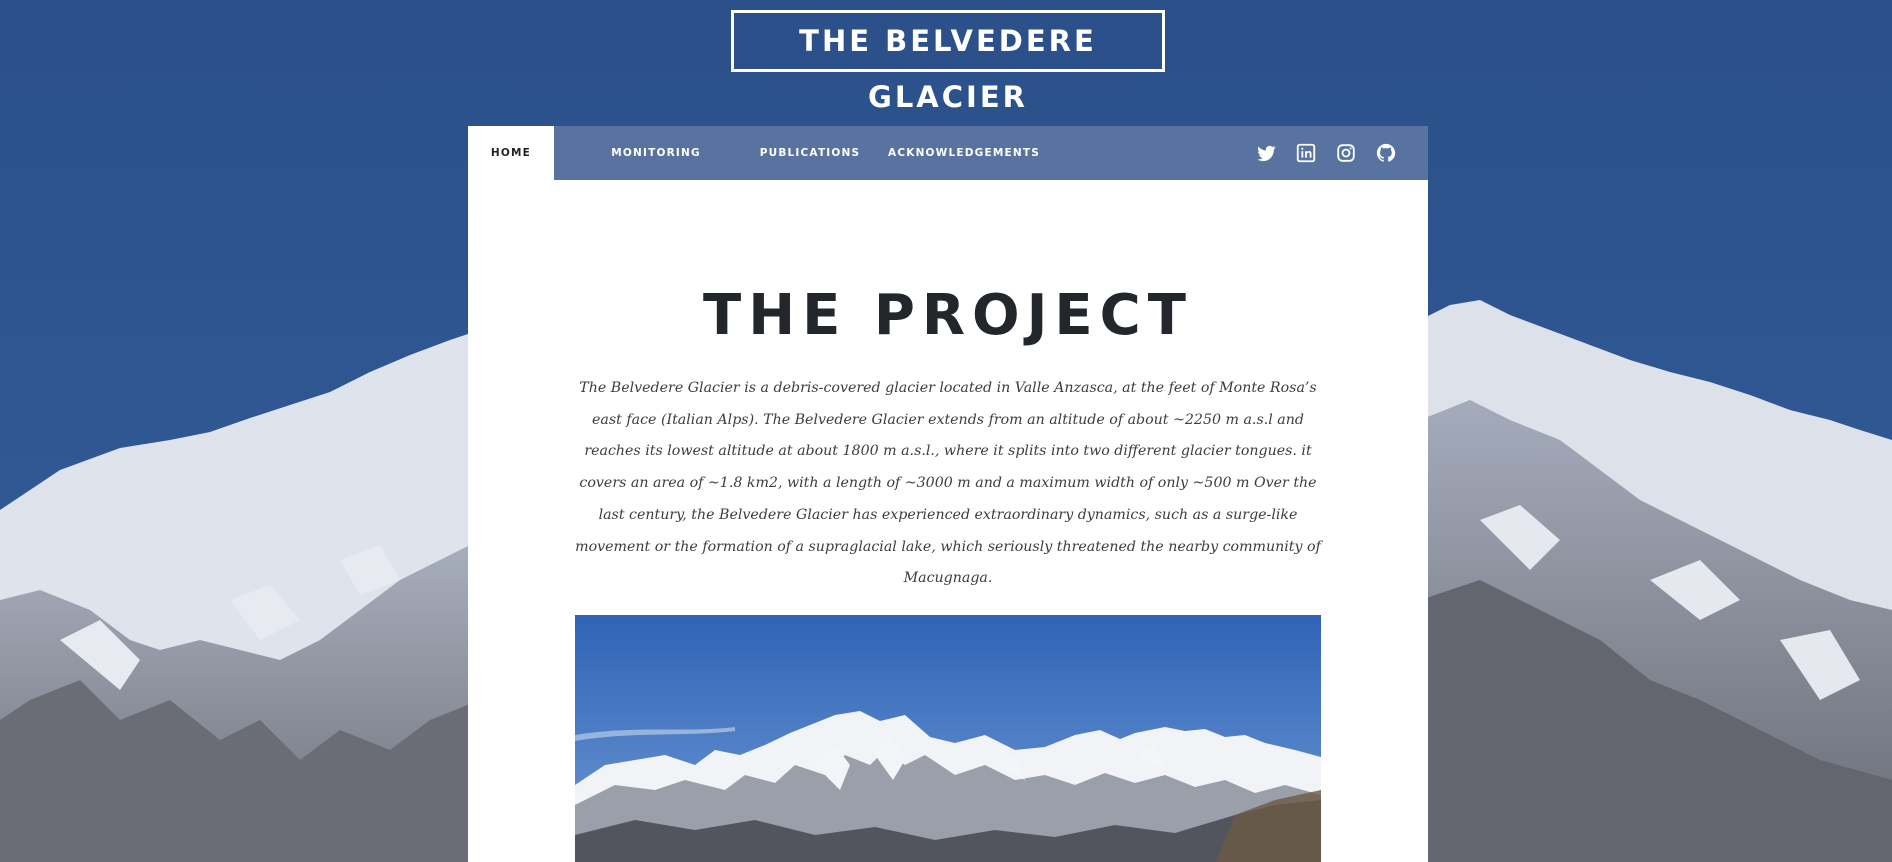  Describe the element at coordinates (511, 153) in the screenshot. I see `nav-item-home: HOME` at that location.